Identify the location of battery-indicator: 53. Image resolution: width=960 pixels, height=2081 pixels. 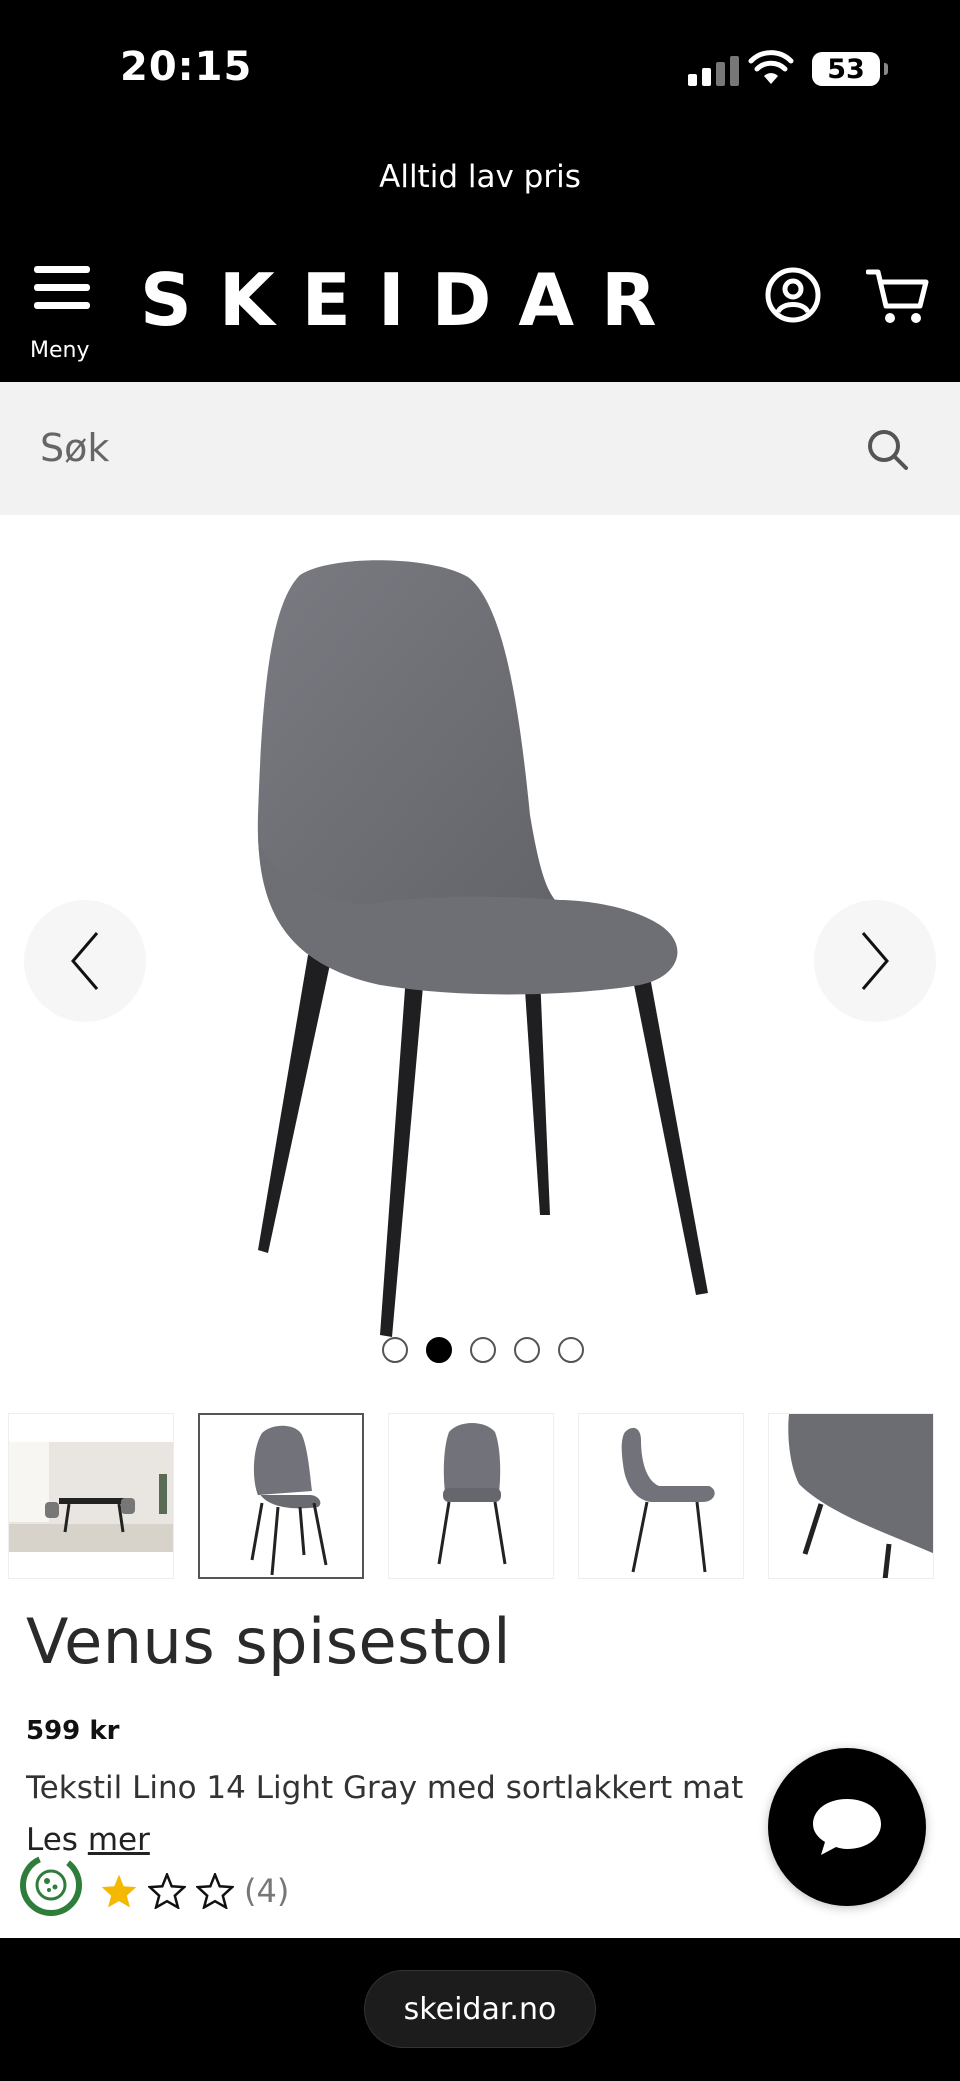
(850, 69).